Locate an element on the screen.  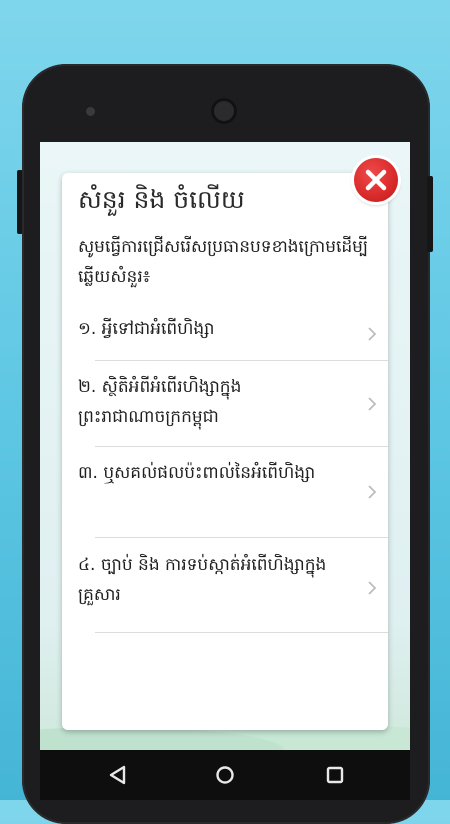
back-triangle-icon is located at coordinates (118, 775).